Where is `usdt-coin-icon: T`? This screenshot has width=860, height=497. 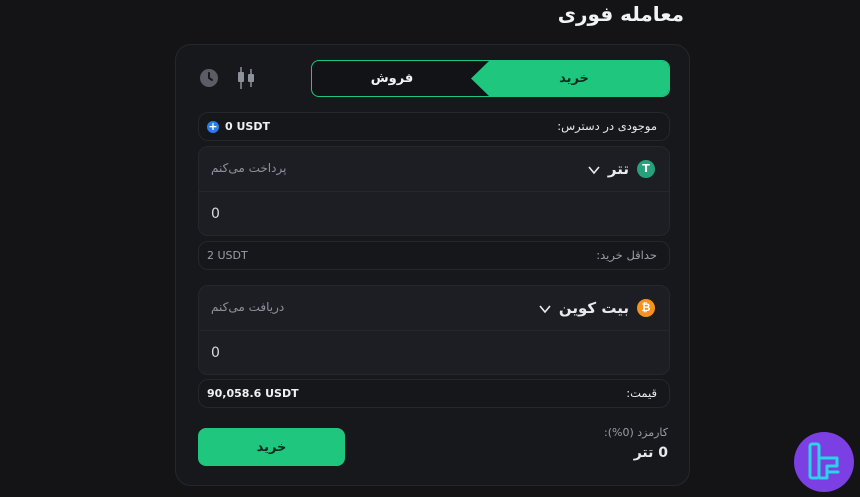 usdt-coin-icon: T is located at coordinates (646, 169).